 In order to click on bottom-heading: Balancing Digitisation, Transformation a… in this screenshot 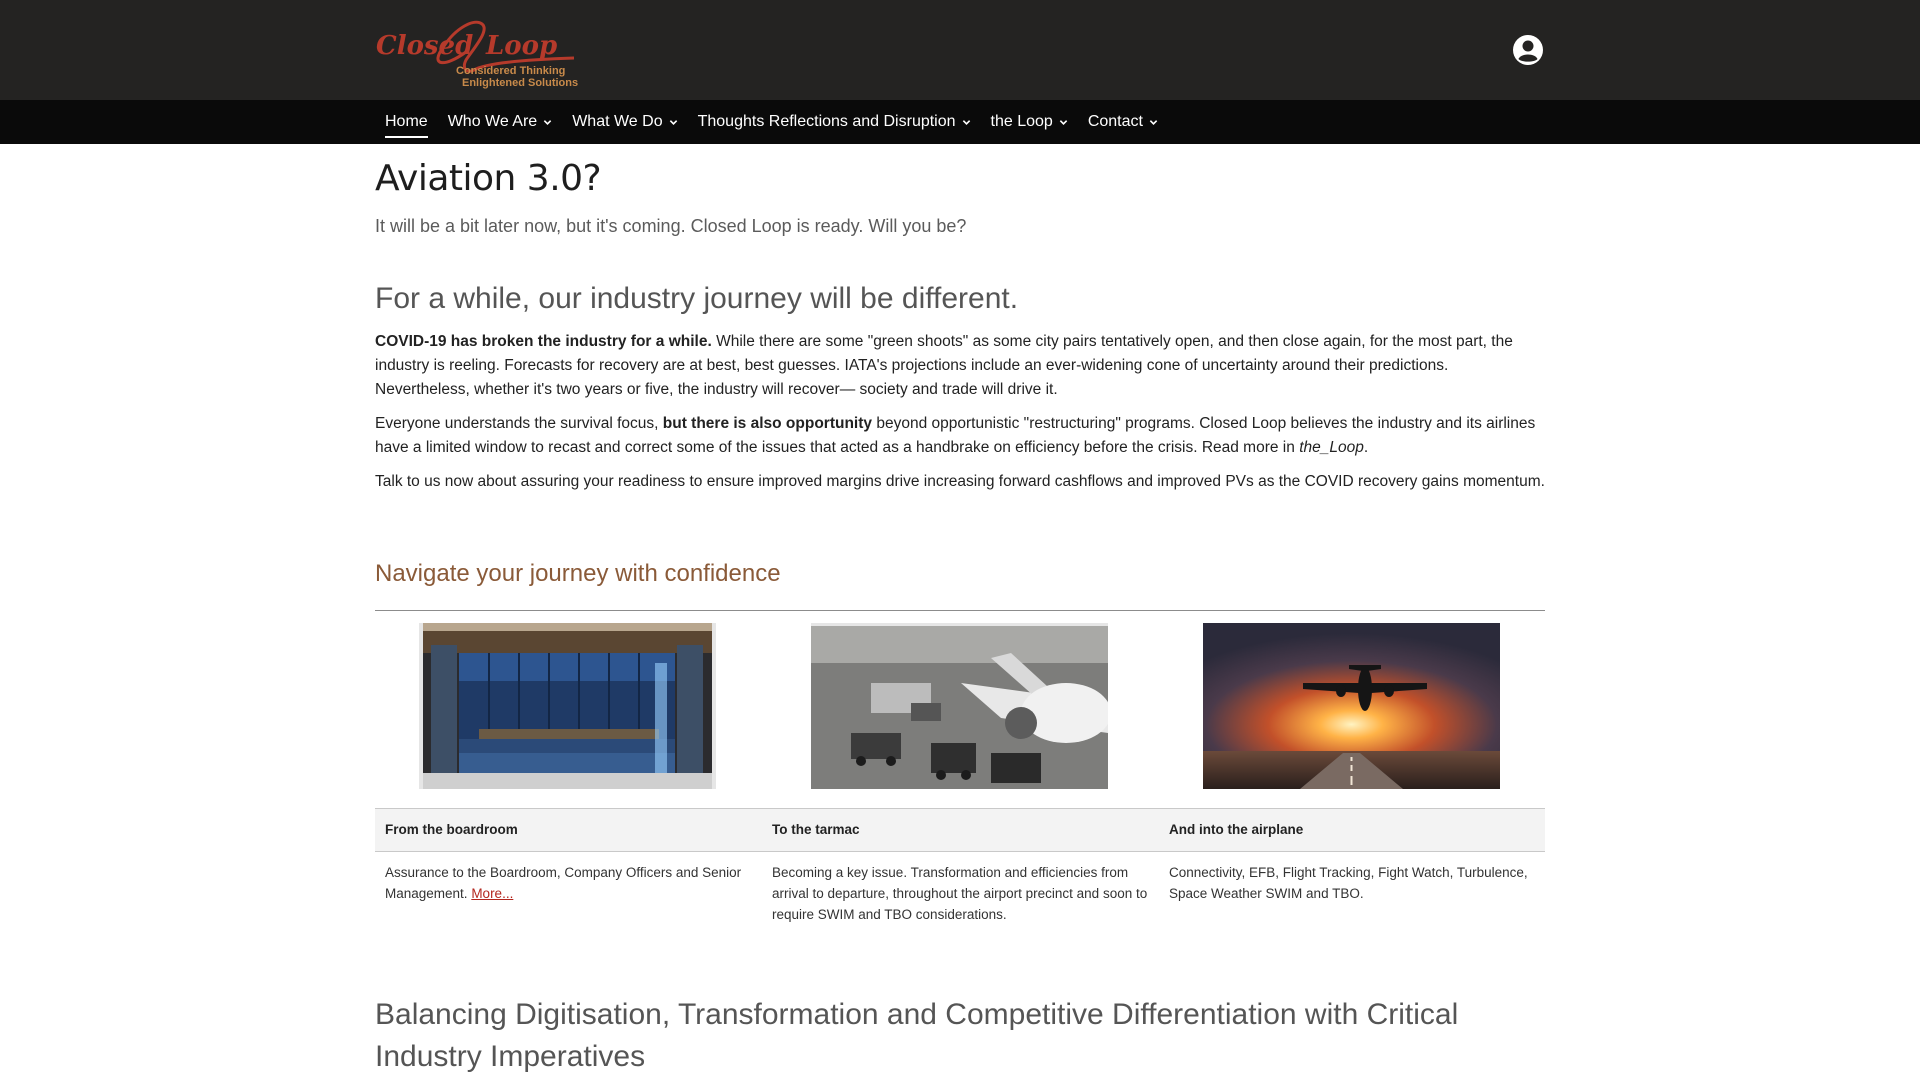, I will do `click(917, 1035)`.